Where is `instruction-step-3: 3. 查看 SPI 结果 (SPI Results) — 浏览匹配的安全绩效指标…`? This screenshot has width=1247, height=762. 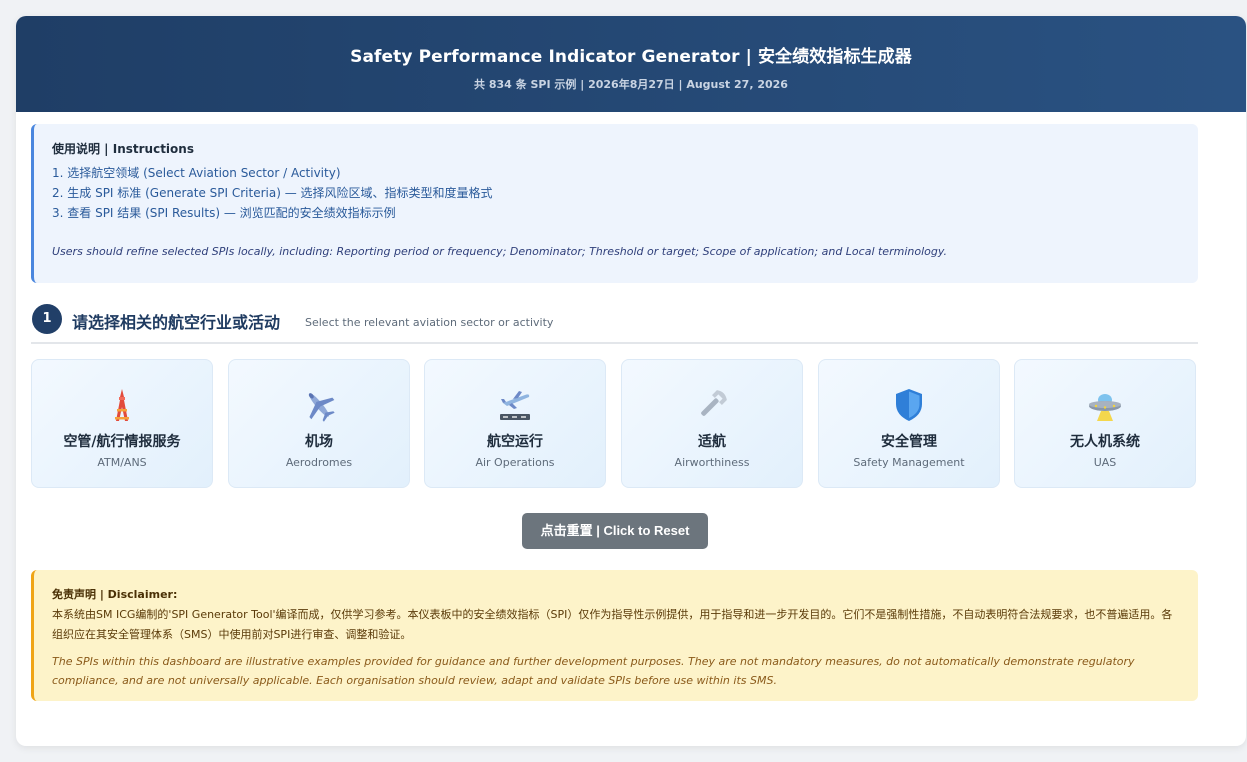
instruction-step-3: 3. 查看 SPI 结果 (SPI Results) — 浏览匹配的安全绩效指标… is located at coordinates (224, 213).